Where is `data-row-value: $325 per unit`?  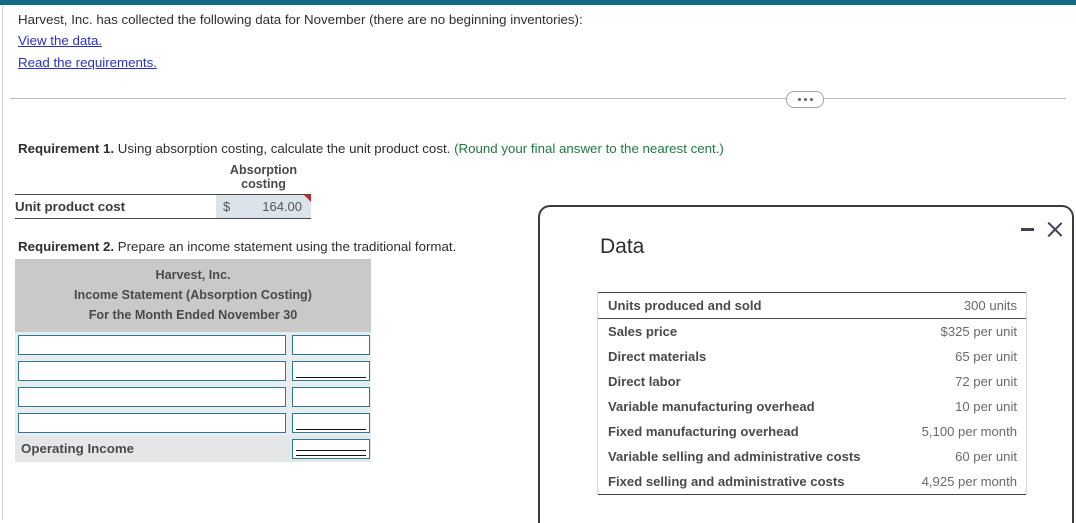
data-row-value: $325 per unit is located at coordinates (978, 331).